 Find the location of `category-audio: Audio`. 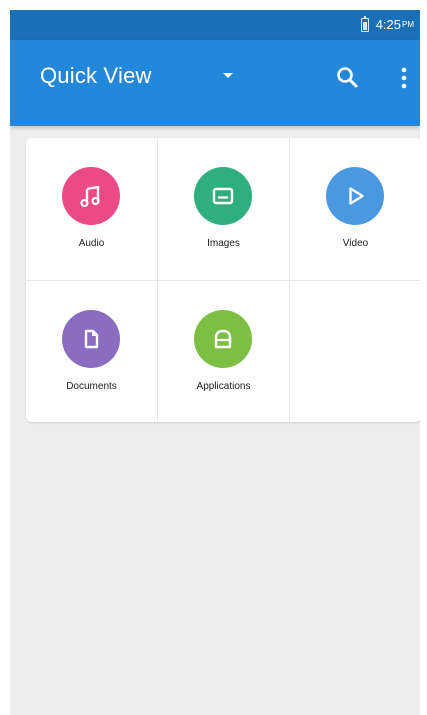

category-audio: Audio is located at coordinates (91, 209).